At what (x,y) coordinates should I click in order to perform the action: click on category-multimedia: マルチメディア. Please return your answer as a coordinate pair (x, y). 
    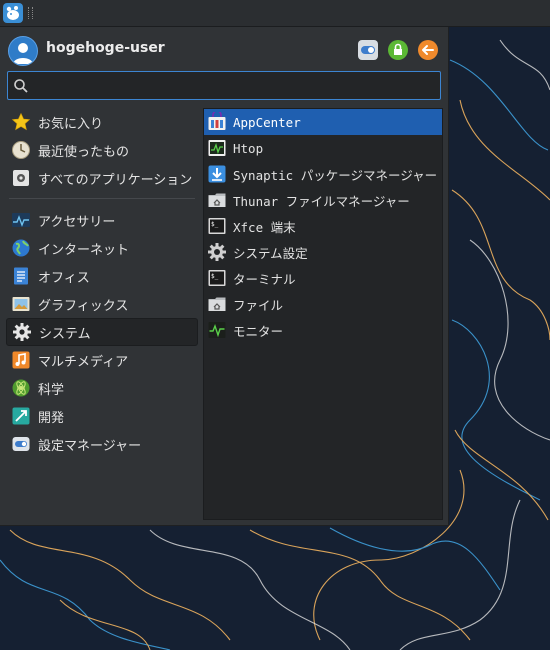
    Looking at the image, I should click on (102, 360).